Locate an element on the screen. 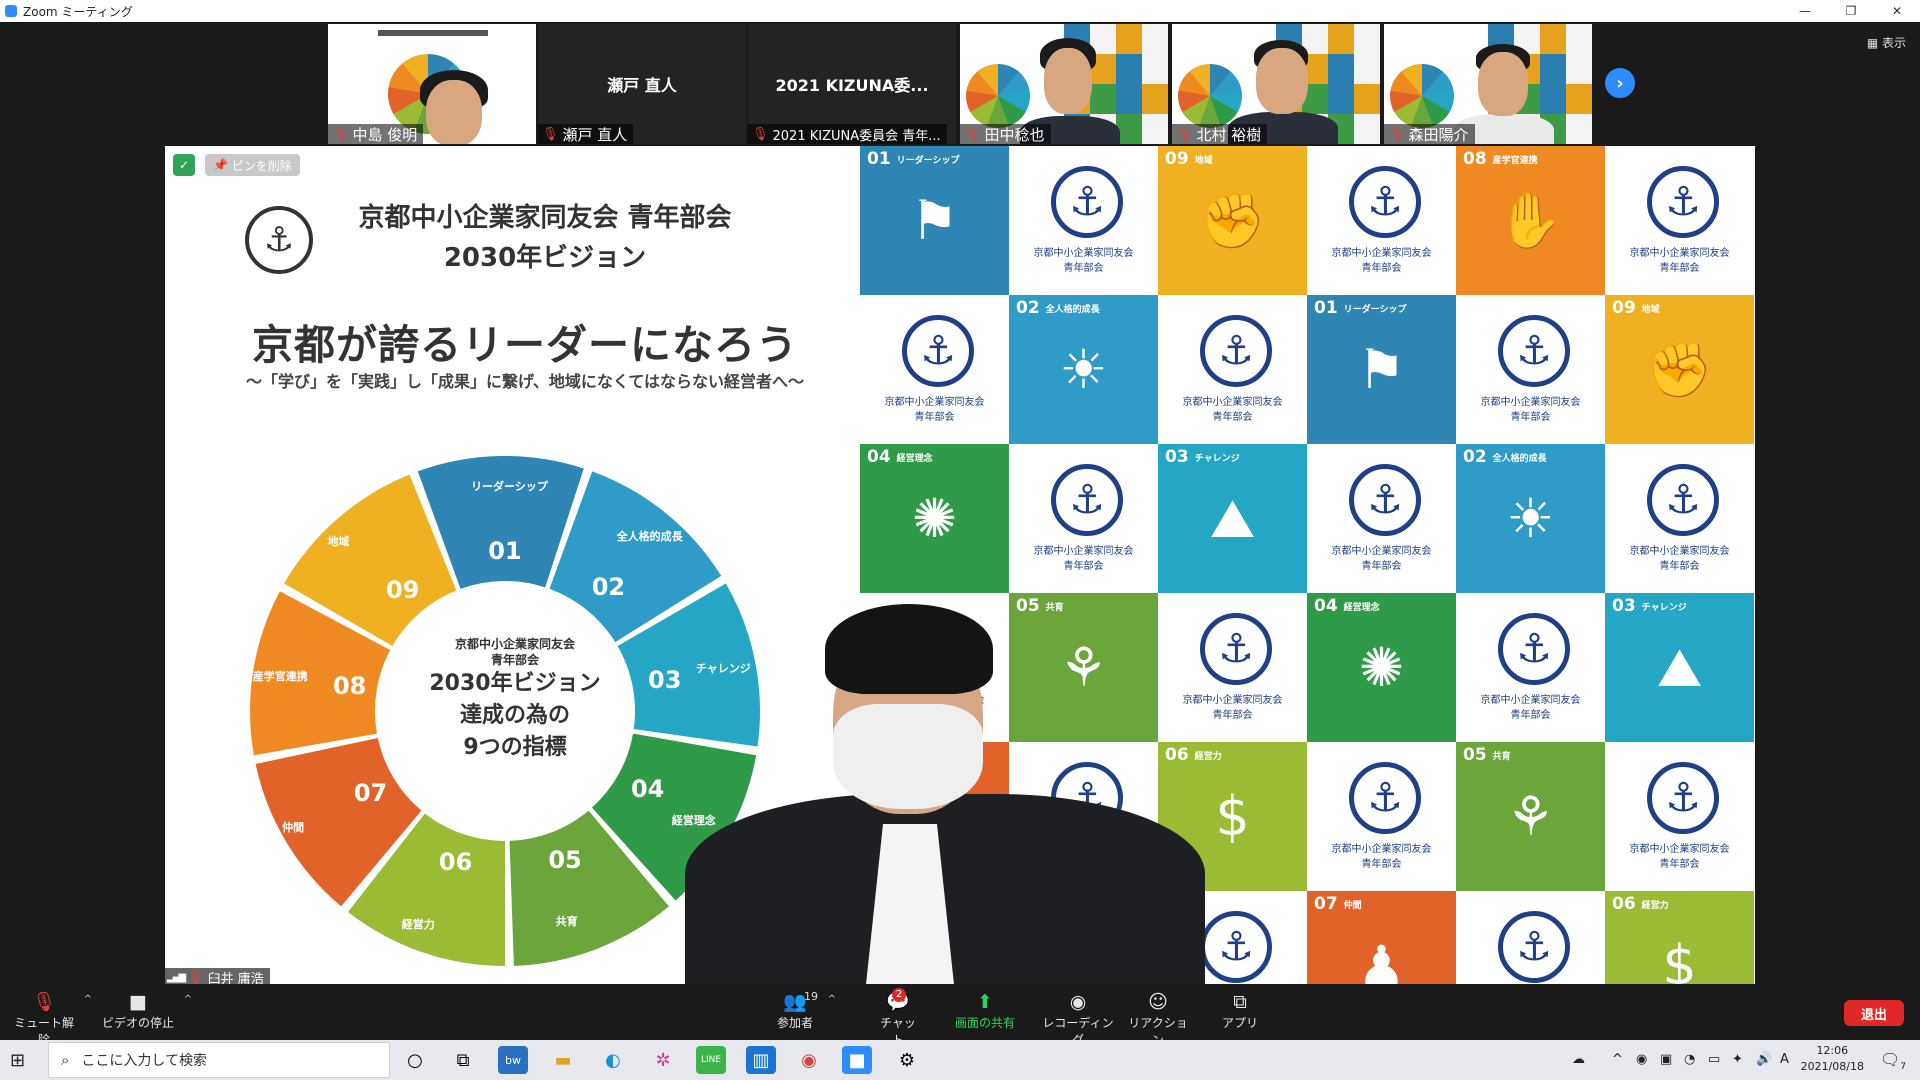  restore-button: ❐ is located at coordinates (1851, 11).